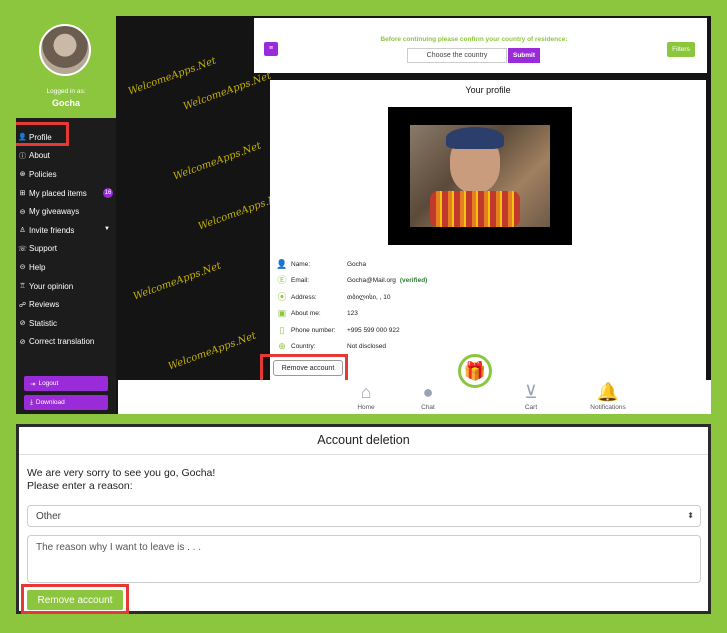 The height and width of the screenshot is (633, 727). Describe the element at coordinates (488, 90) in the screenshot. I see `page-title: Your profile` at that location.